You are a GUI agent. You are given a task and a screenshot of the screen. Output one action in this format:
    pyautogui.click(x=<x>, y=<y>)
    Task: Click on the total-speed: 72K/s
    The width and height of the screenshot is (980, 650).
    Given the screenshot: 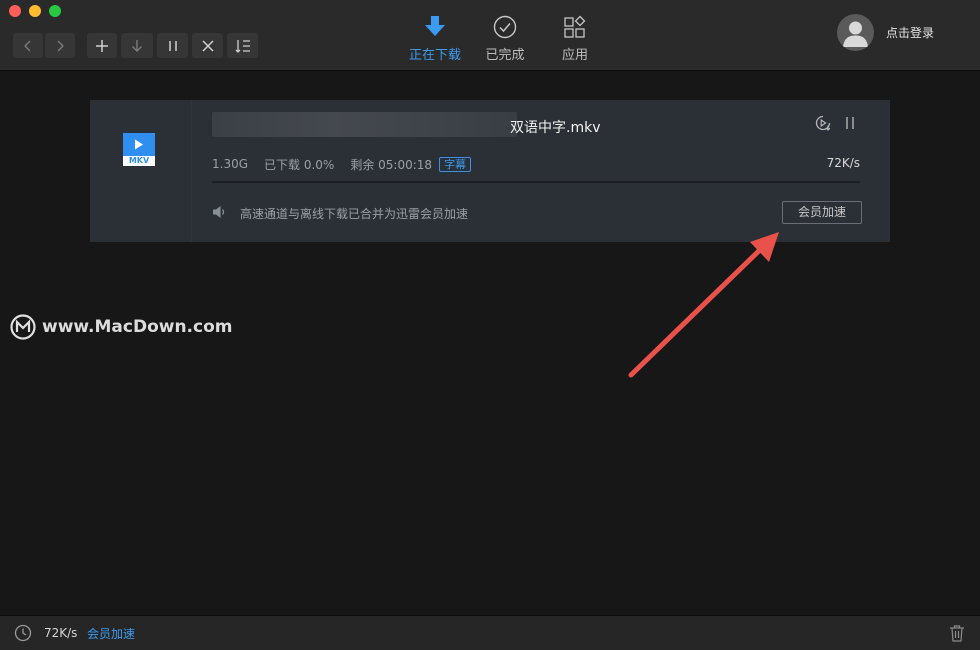 What is the action you would take?
    pyautogui.click(x=61, y=633)
    